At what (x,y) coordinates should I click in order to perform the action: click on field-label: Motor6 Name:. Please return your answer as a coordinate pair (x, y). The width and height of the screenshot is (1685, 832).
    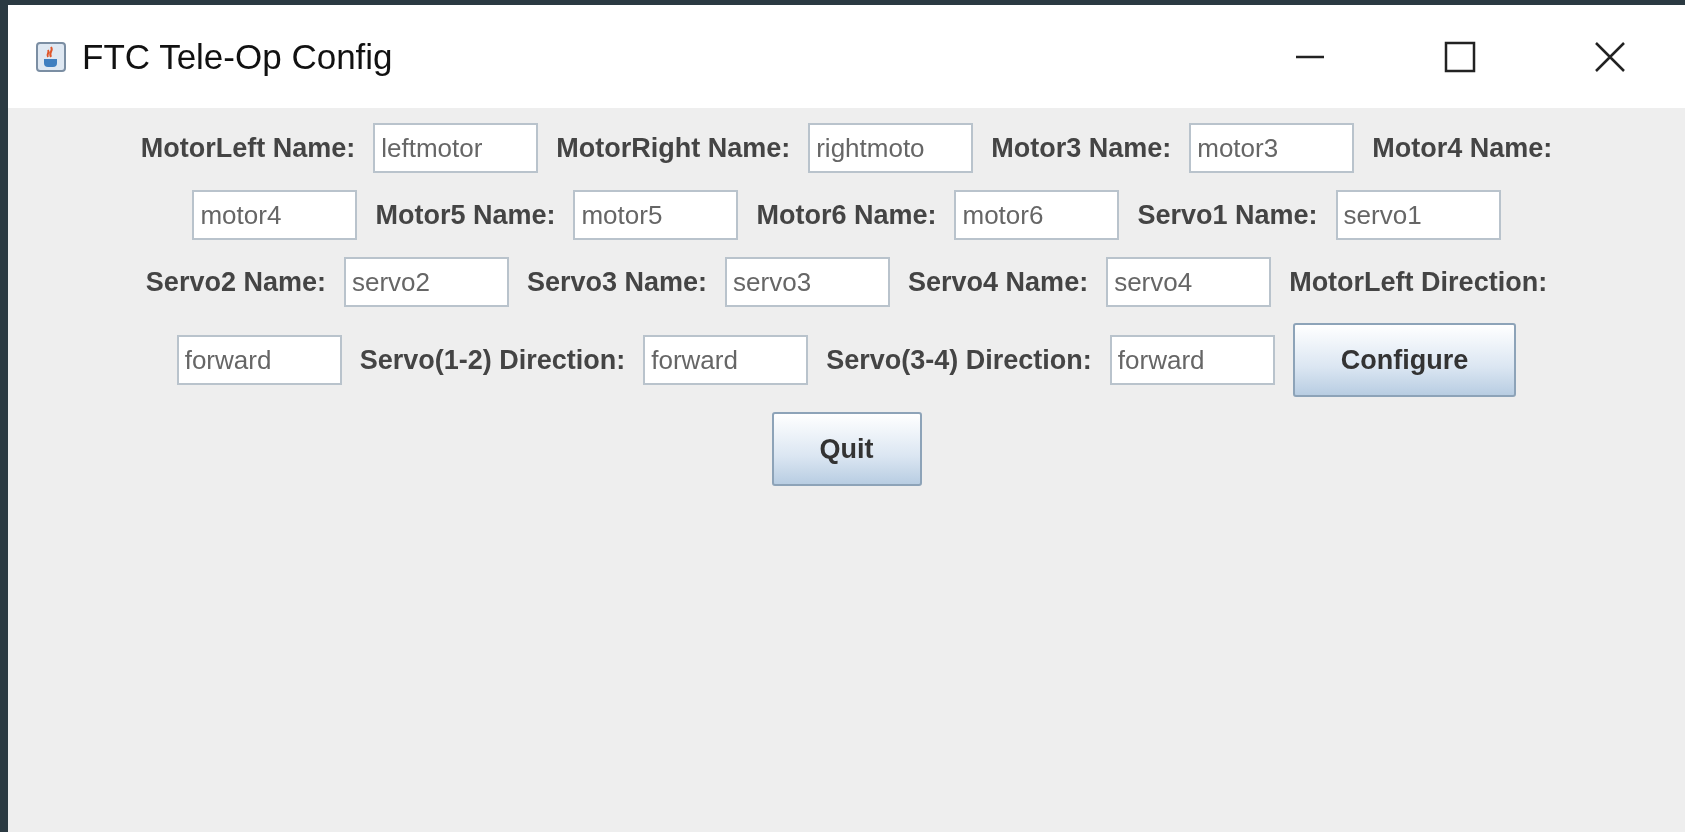
    Looking at the image, I should click on (846, 215).